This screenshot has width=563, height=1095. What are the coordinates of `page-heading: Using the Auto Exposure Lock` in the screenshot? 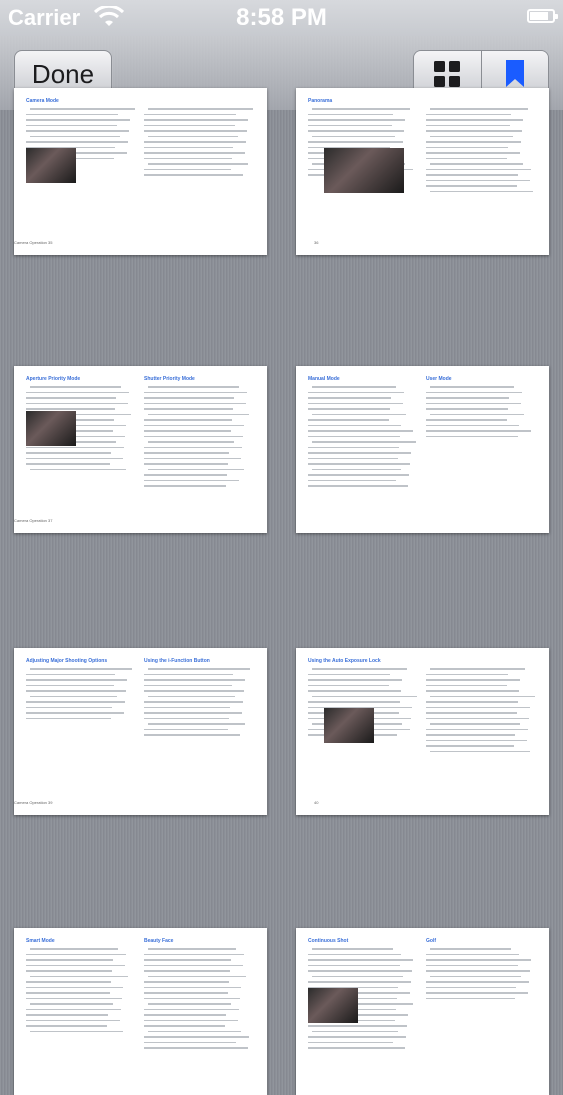 It's located at (344, 661).